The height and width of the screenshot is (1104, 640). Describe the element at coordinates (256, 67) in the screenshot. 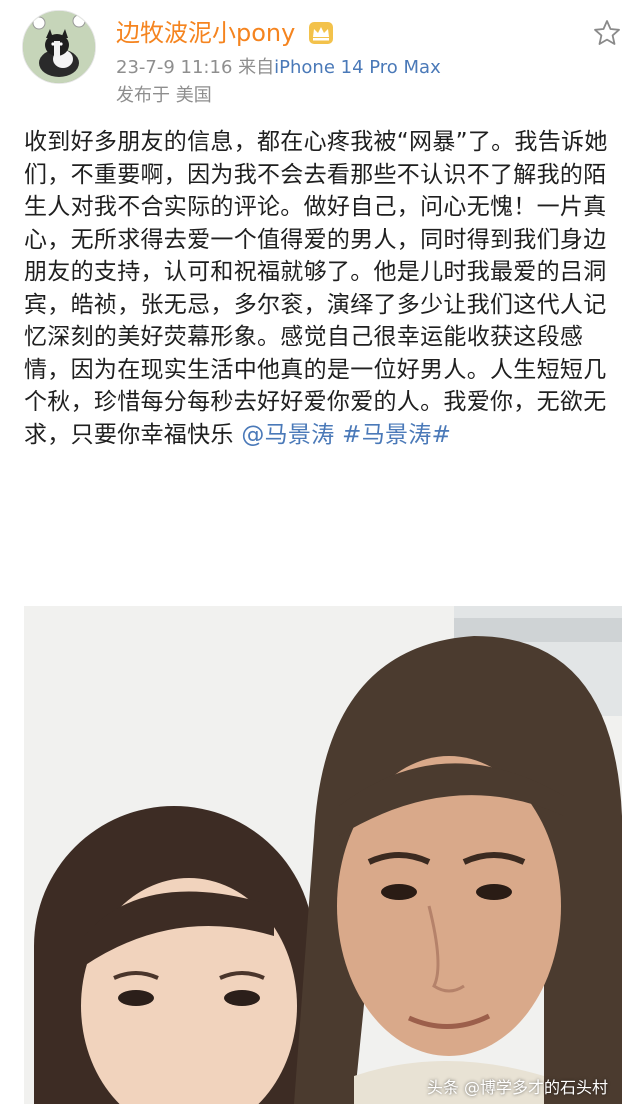

I see `source-prefix: 来自` at that location.